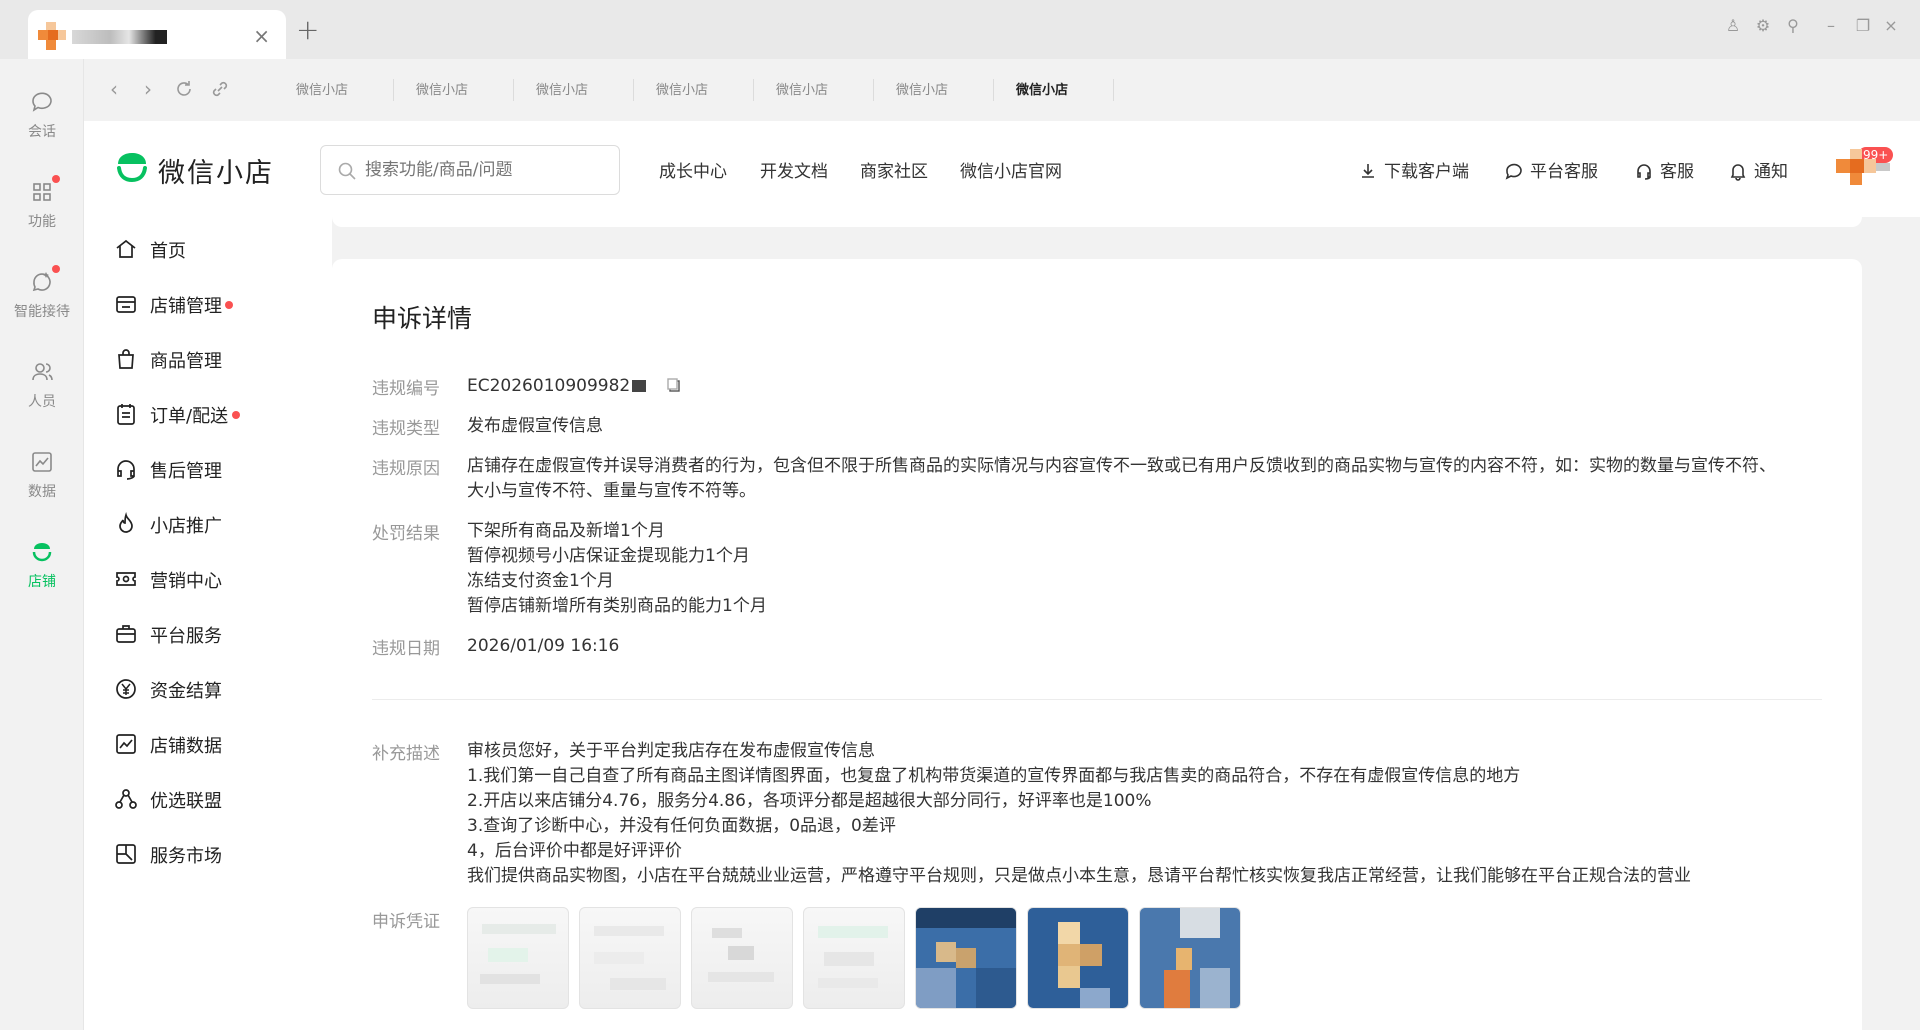 This screenshot has width=1920, height=1030. What do you see at coordinates (1002, 90) in the screenshot?
I see `browser-navbar: ‹ › 微信小店 微信小店 微信小店 微信小店 微信小店 微信小店 微信小店` at bounding box center [1002, 90].